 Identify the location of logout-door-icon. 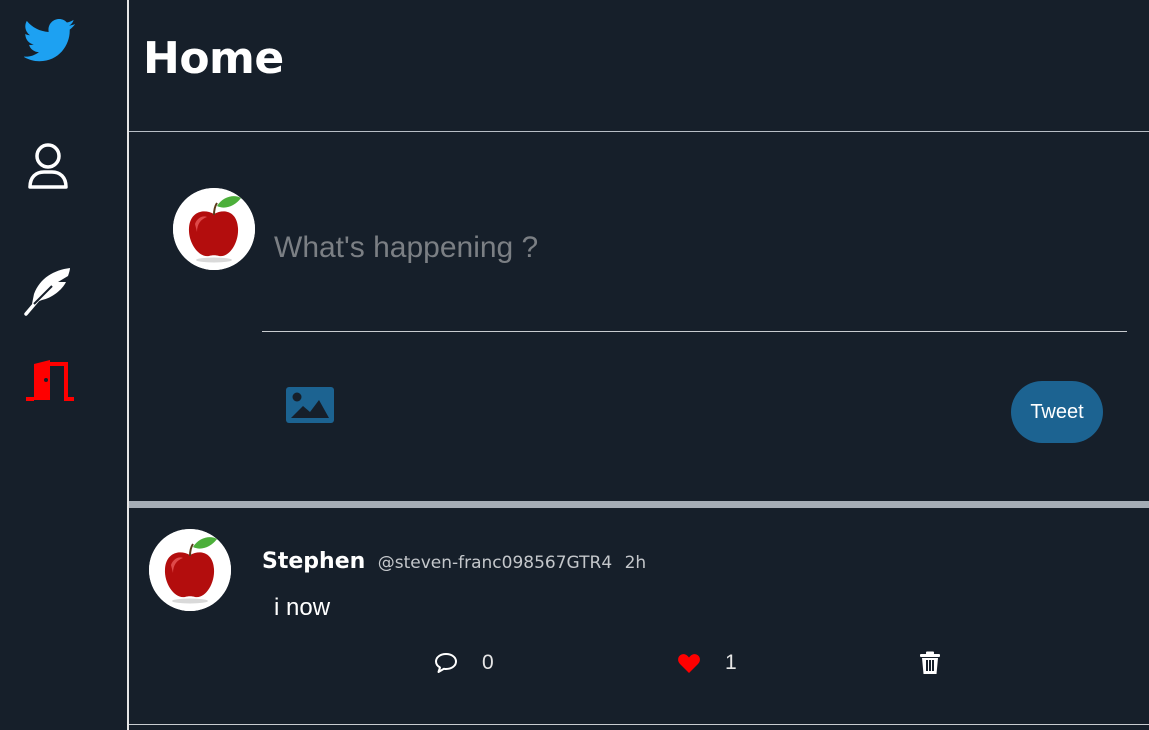
(50, 384).